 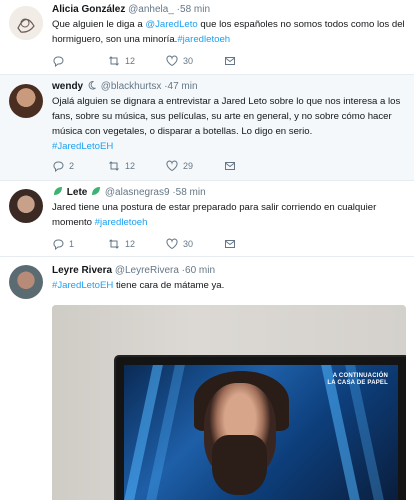 I want to click on tweet-text-part: tiene cara de mátame ya., so click(x=169, y=285).